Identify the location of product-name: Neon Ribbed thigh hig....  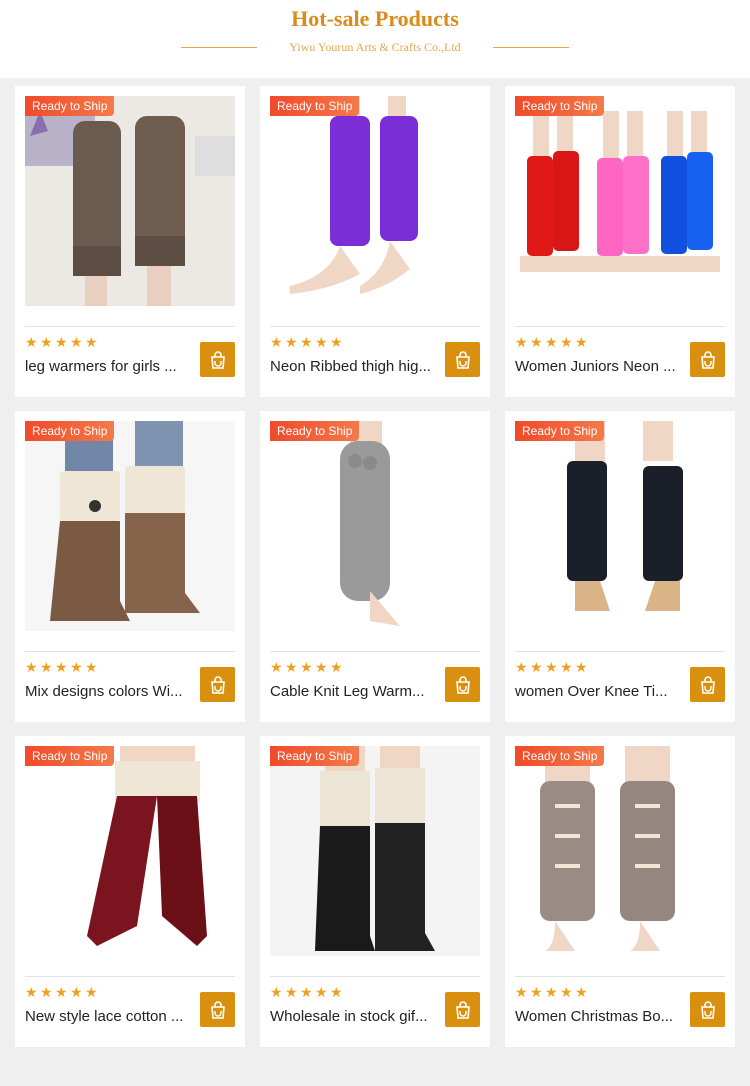
(354, 366).